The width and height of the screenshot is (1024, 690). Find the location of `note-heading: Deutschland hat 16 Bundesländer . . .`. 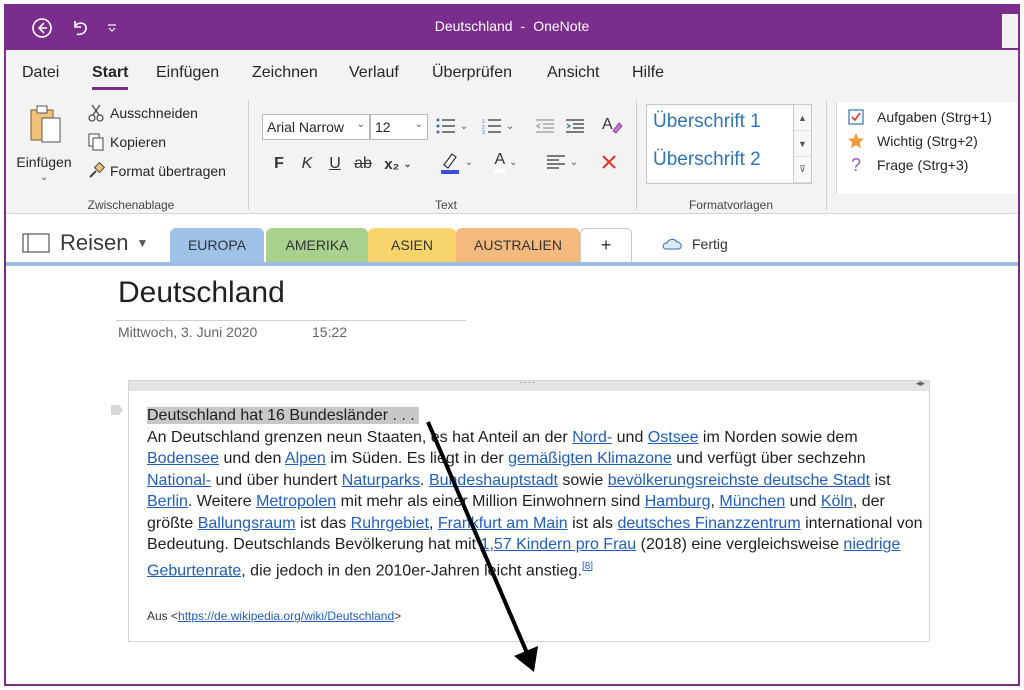

note-heading: Deutschland hat 16 Bundesländer . . . is located at coordinates (283, 415).